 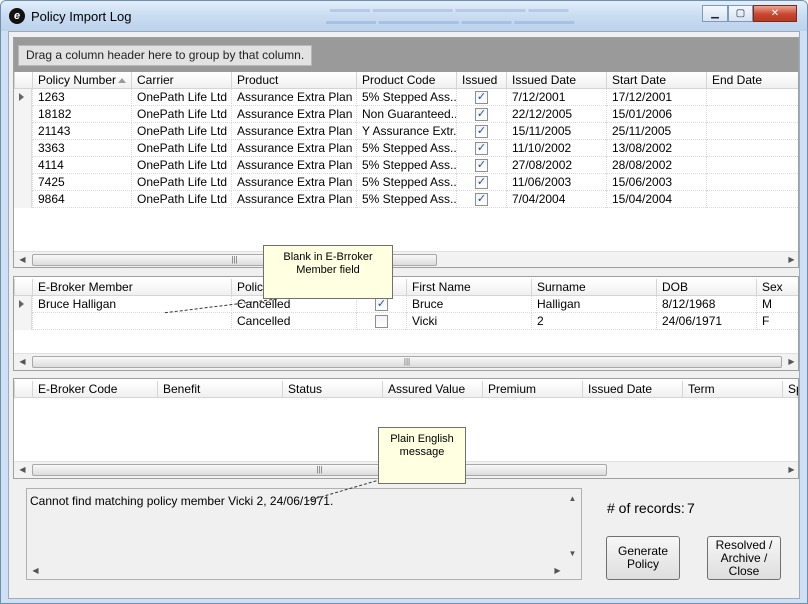 What do you see at coordinates (556, 114) in the screenshot?
I see `issued-date-cell: 22/12/2005` at bounding box center [556, 114].